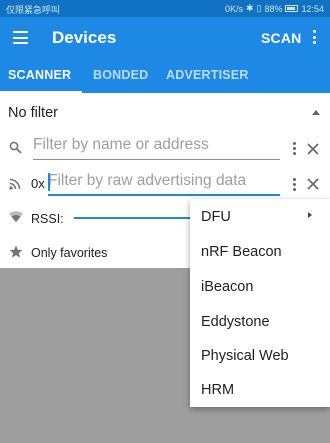  Describe the element at coordinates (249, 8) in the screenshot. I see `bluetooth-icon: ✱` at that location.